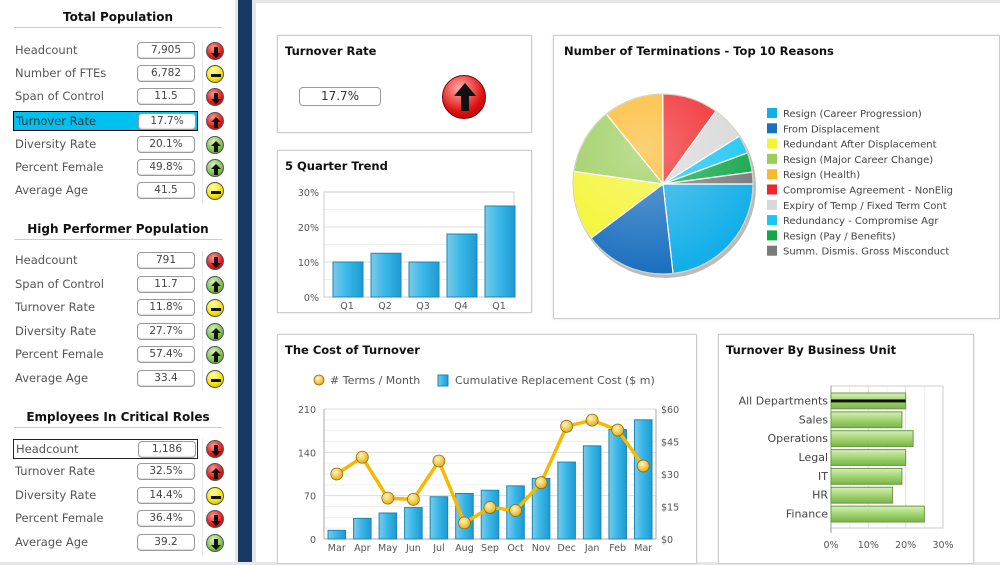  What do you see at coordinates (166, 190) in the screenshot?
I see `kpi-value: 41.5` at bounding box center [166, 190].